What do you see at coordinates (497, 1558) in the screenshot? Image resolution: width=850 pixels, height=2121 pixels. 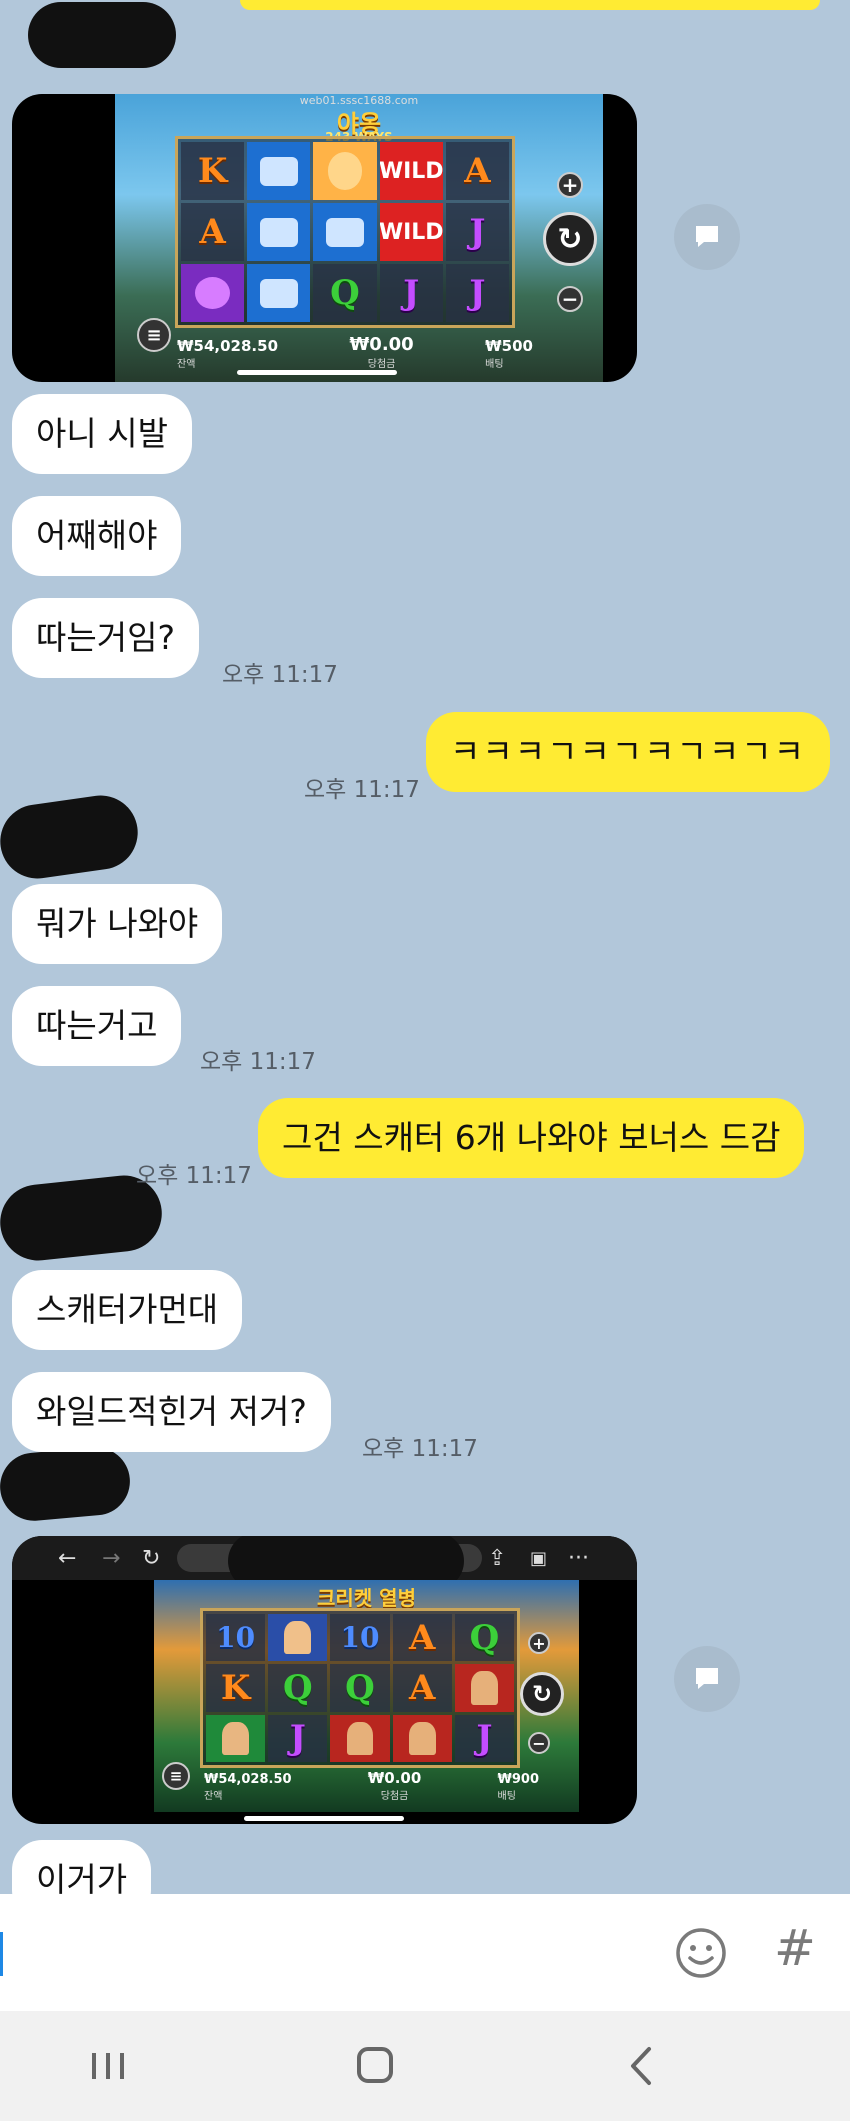 I see `share-page-icon: ⇪` at bounding box center [497, 1558].